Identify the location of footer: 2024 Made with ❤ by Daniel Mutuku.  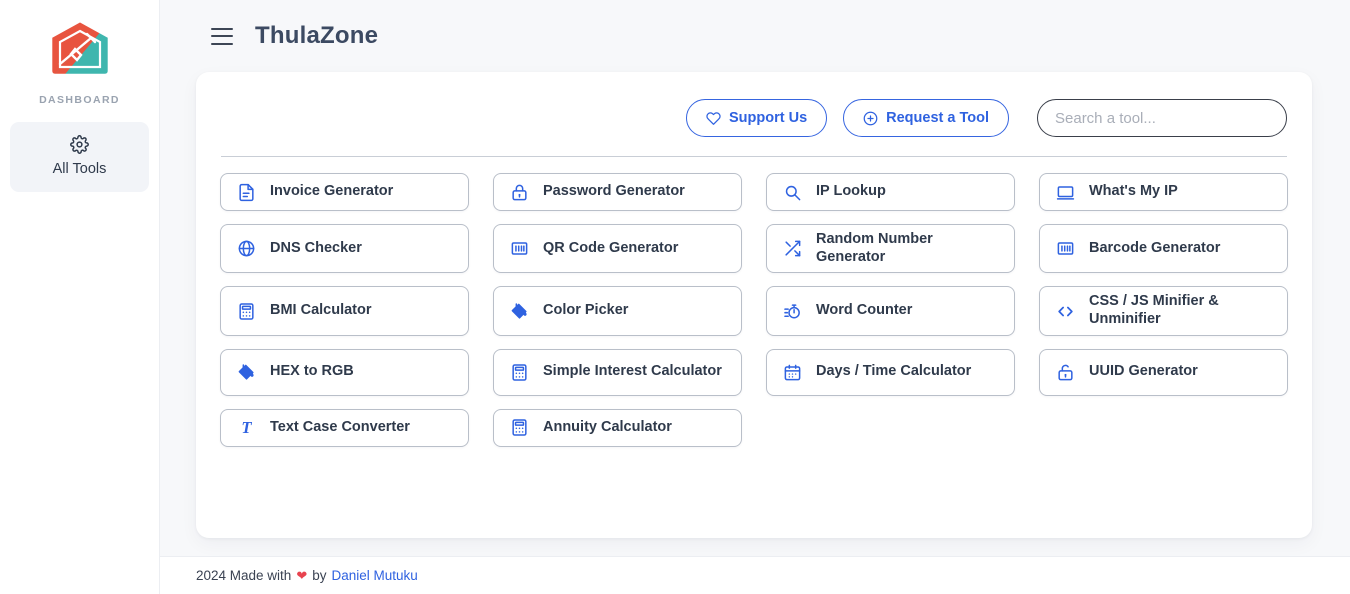
(755, 575).